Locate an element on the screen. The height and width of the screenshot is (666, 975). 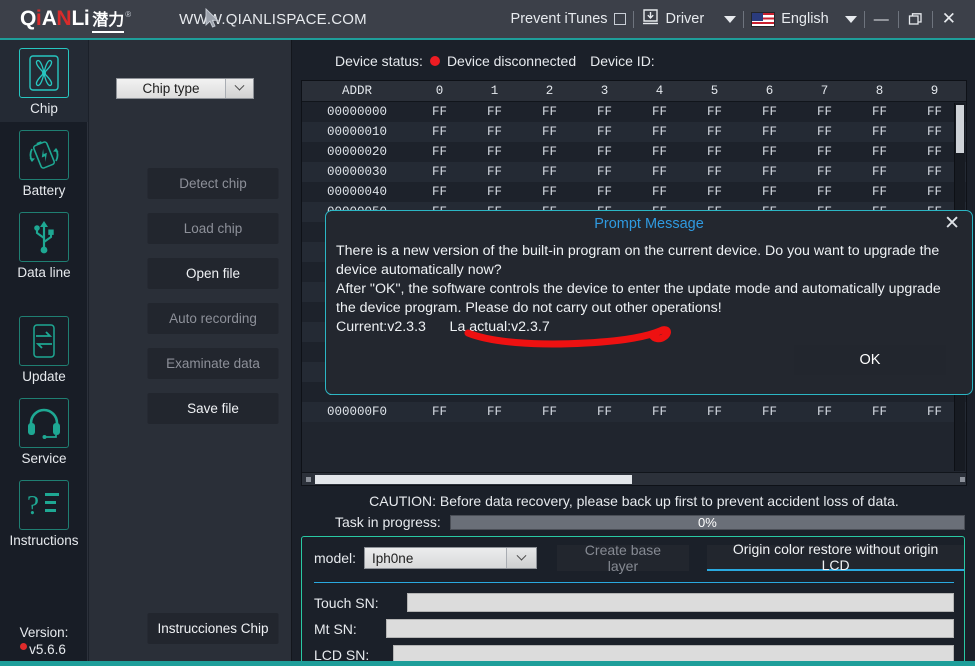
hex-row: 00000010 FF FF FF FF FF FF FF FF FF FF is located at coordinates (634, 132).